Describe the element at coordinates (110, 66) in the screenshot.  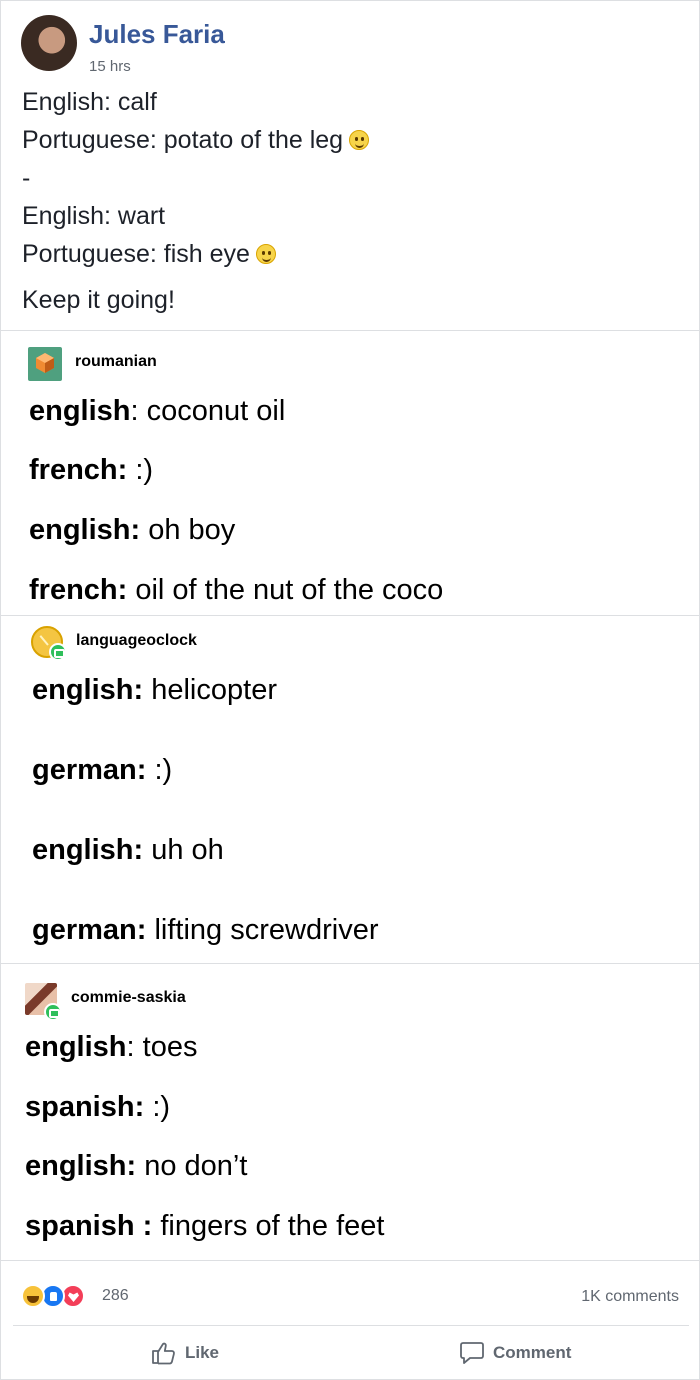
I see `post-timestamp: 15 hrs` at that location.